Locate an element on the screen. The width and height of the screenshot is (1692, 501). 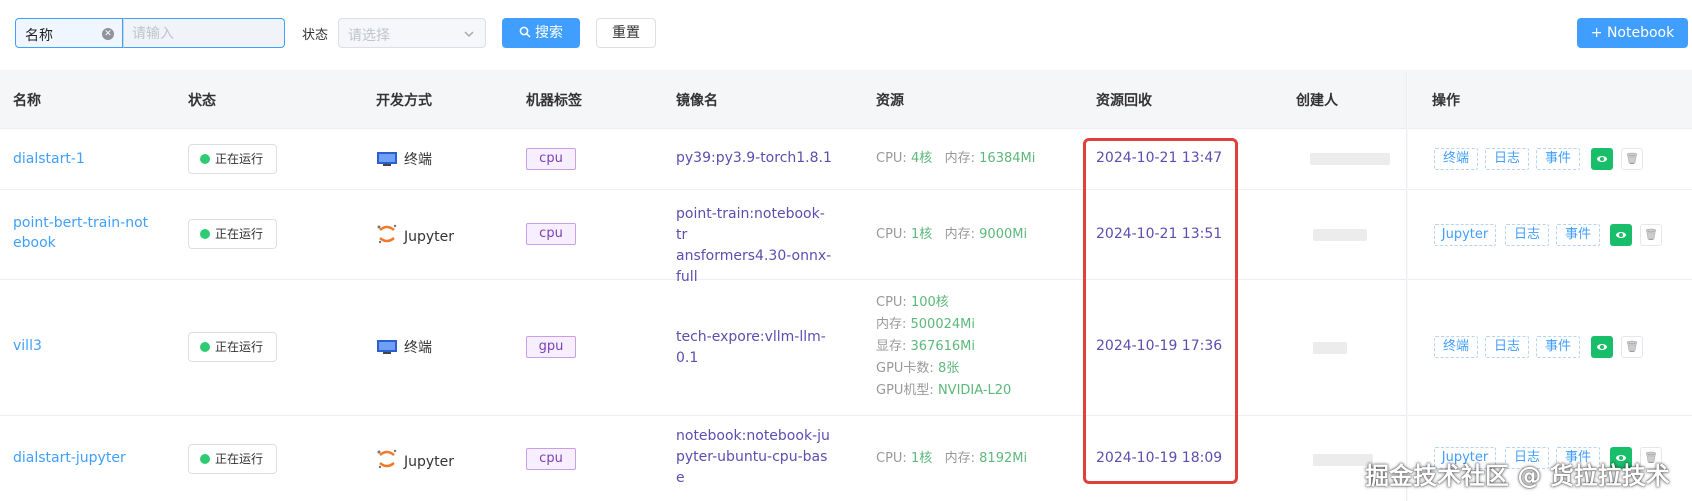
image-name-line: 0.1 is located at coordinates (687, 358).